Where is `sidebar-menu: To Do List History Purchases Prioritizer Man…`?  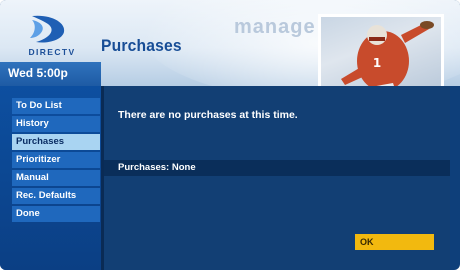 sidebar-menu: To Do List History Purchases Prioritizer Man… is located at coordinates (56, 161).